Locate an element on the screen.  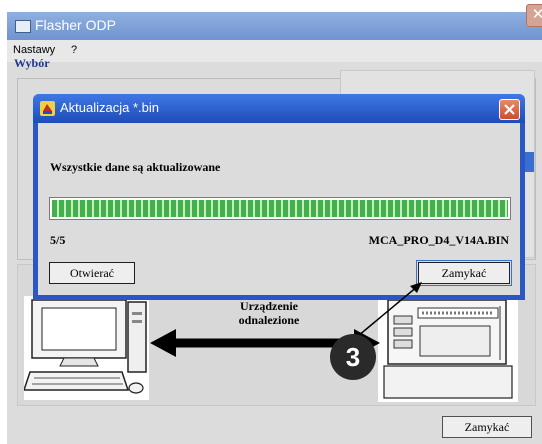
close-icon: ✕ is located at coordinates (536, 14).